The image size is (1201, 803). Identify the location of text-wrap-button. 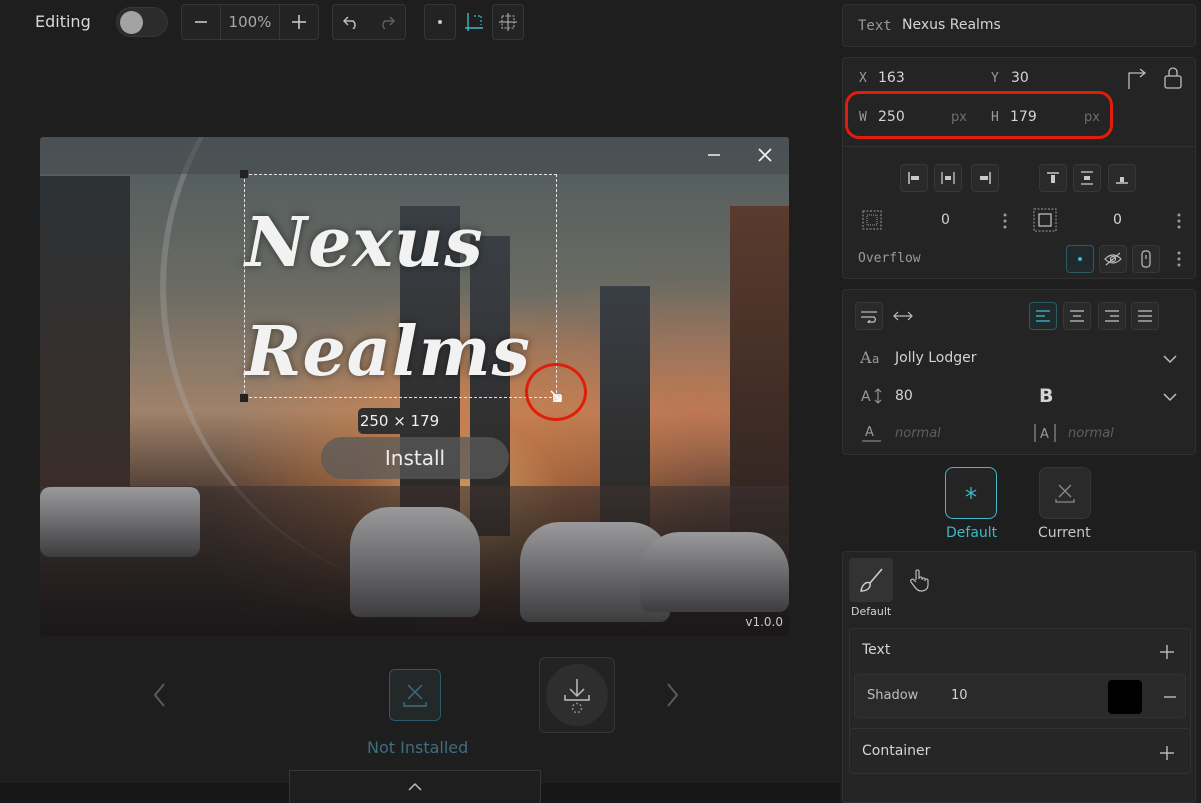
(869, 316).